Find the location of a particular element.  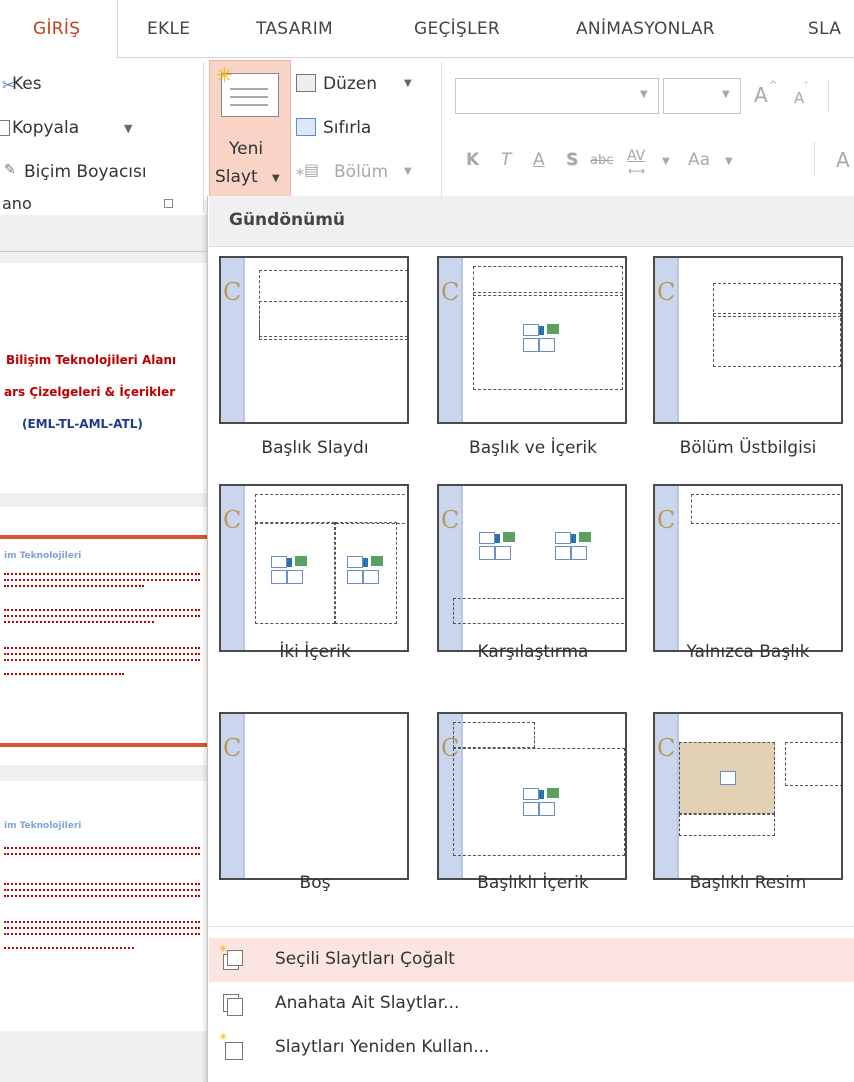

spacing-arrows-icon: ⟷ is located at coordinates (637, 171).